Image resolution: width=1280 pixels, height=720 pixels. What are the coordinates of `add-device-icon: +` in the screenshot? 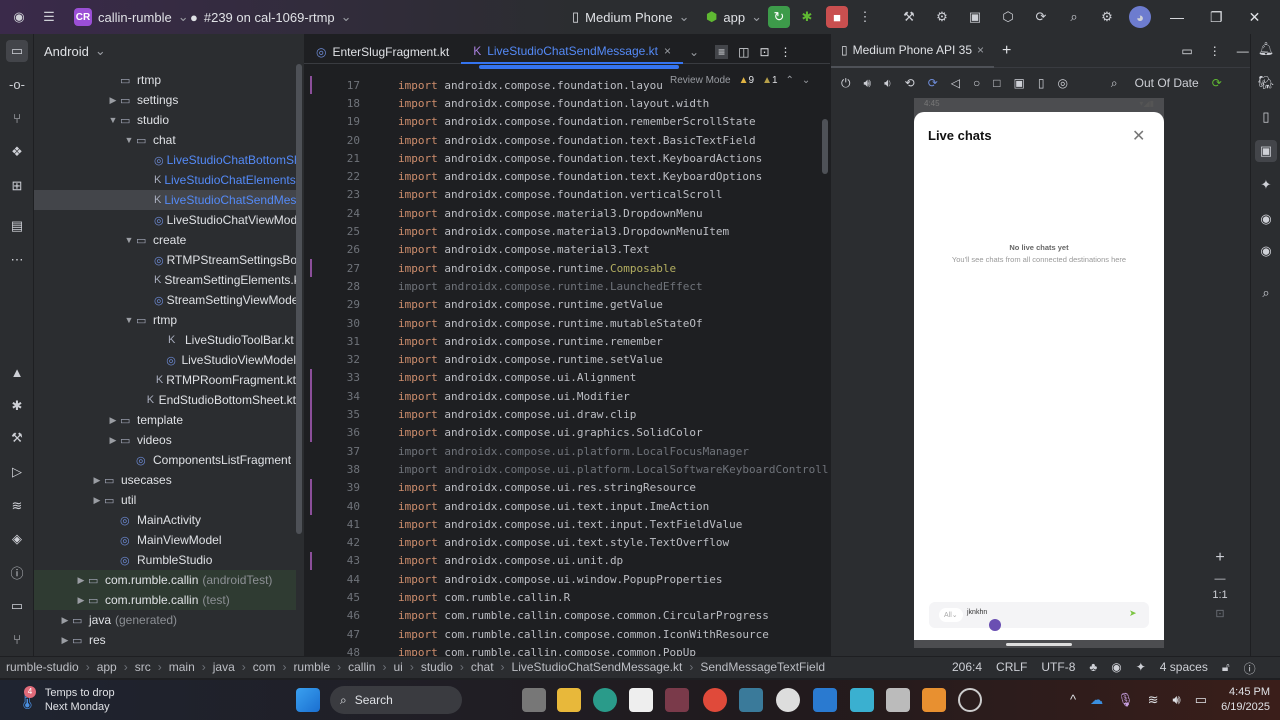 It's located at (1006, 51).